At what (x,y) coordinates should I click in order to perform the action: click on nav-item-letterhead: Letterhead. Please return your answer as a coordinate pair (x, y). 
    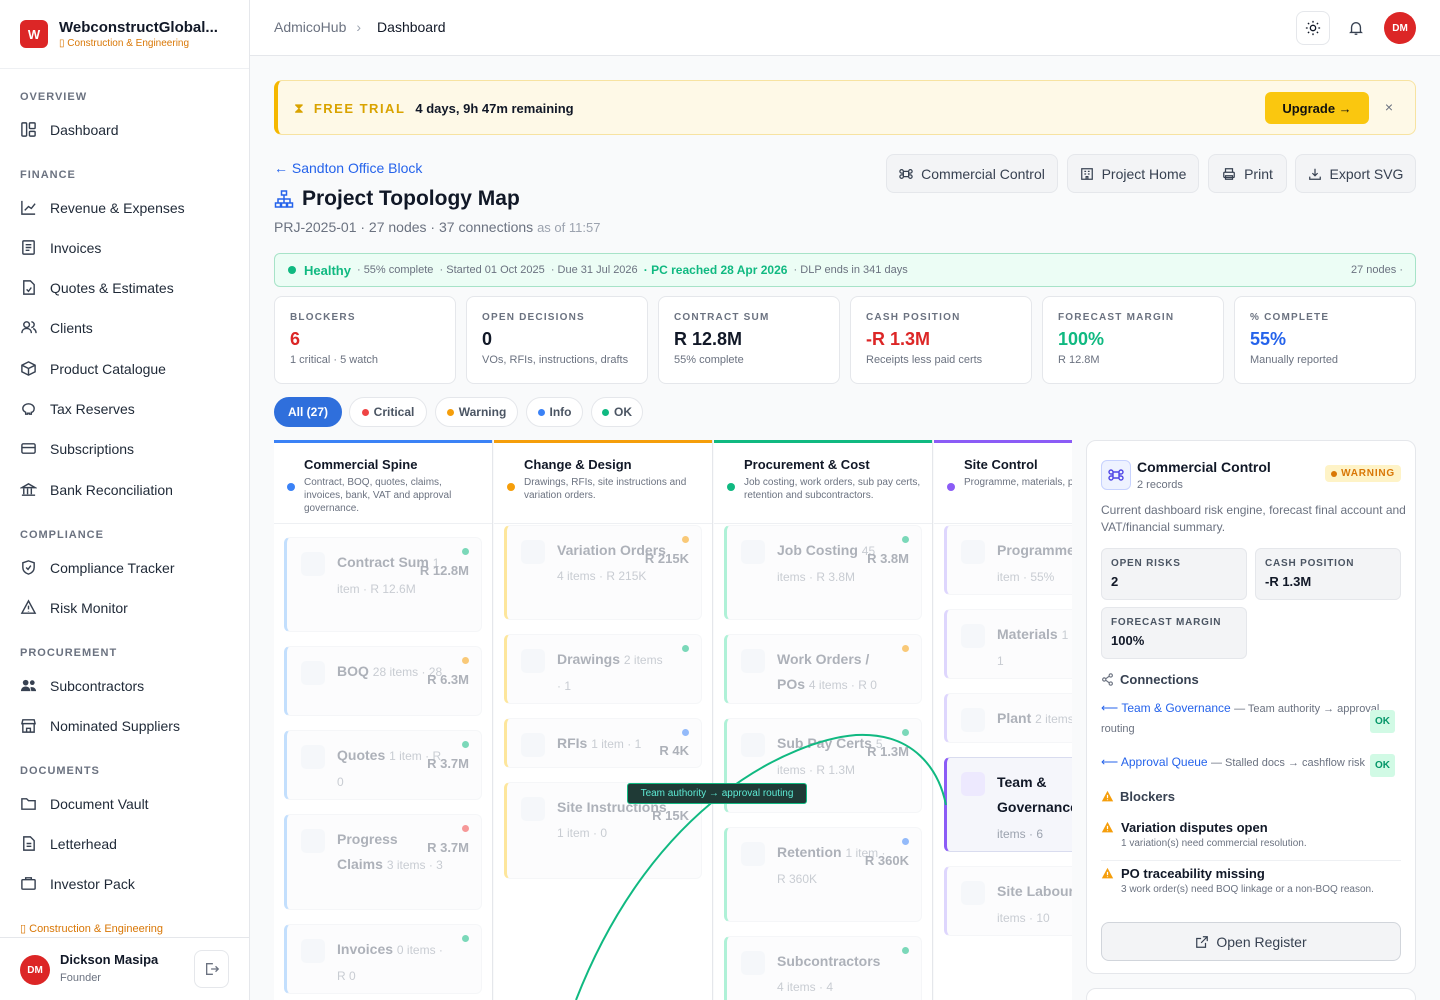
    Looking at the image, I should click on (68, 843).